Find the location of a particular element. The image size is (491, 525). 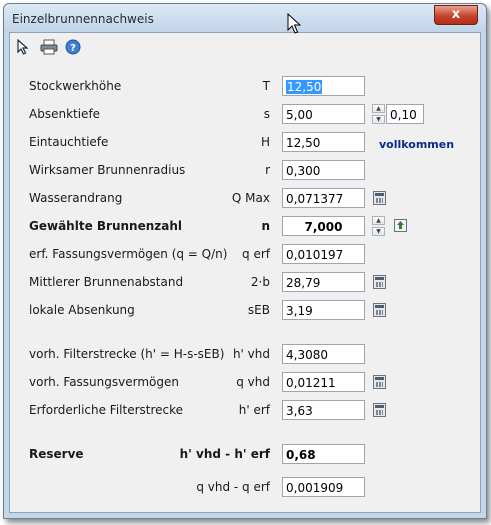

label-fassungsvermoegen-vorh: vorh. Fassungsvermögen is located at coordinates (104, 382).